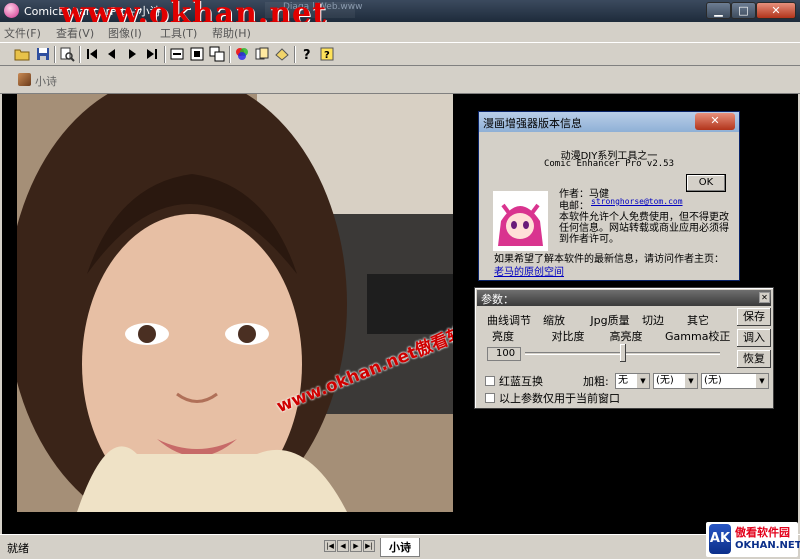 The height and width of the screenshot is (559, 800). What do you see at coordinates (706, 183) in the screenshot?
I see `ok-button: OK` at bounding box center [706, 183].